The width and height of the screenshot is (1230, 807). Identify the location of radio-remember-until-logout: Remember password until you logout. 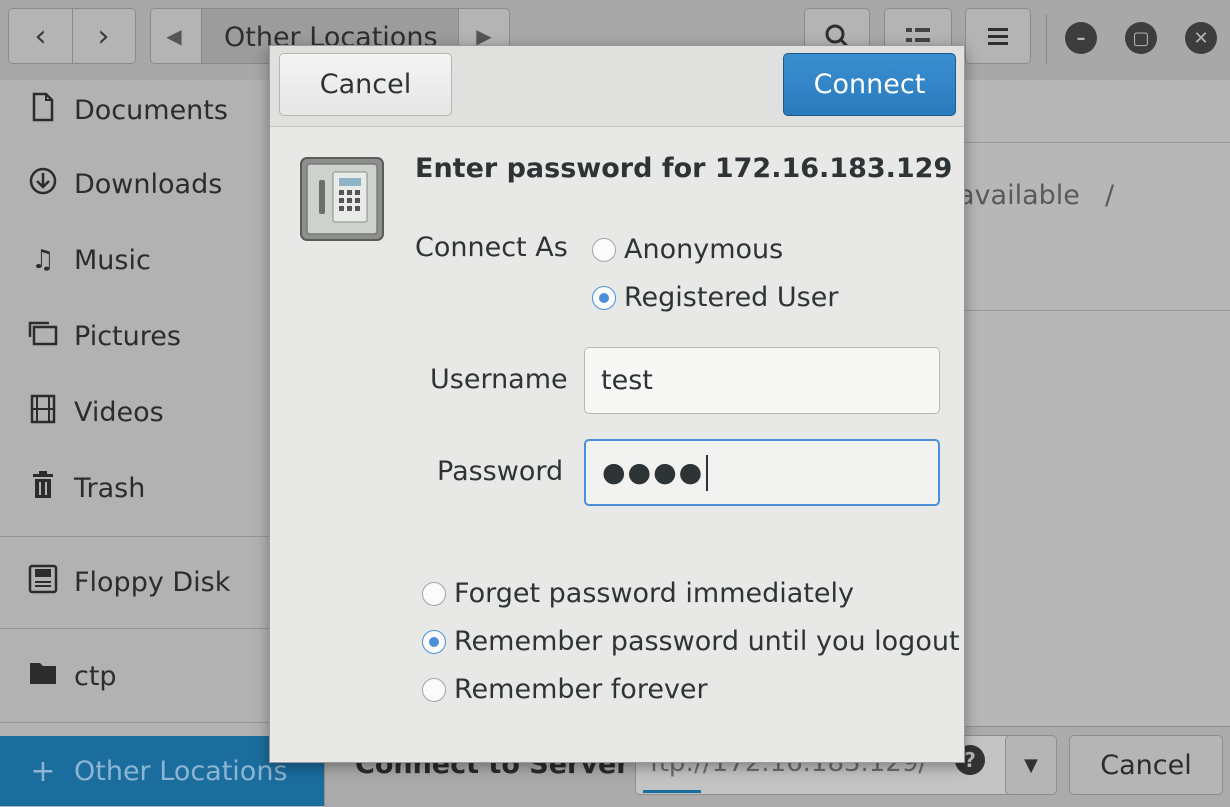
(691, 641).